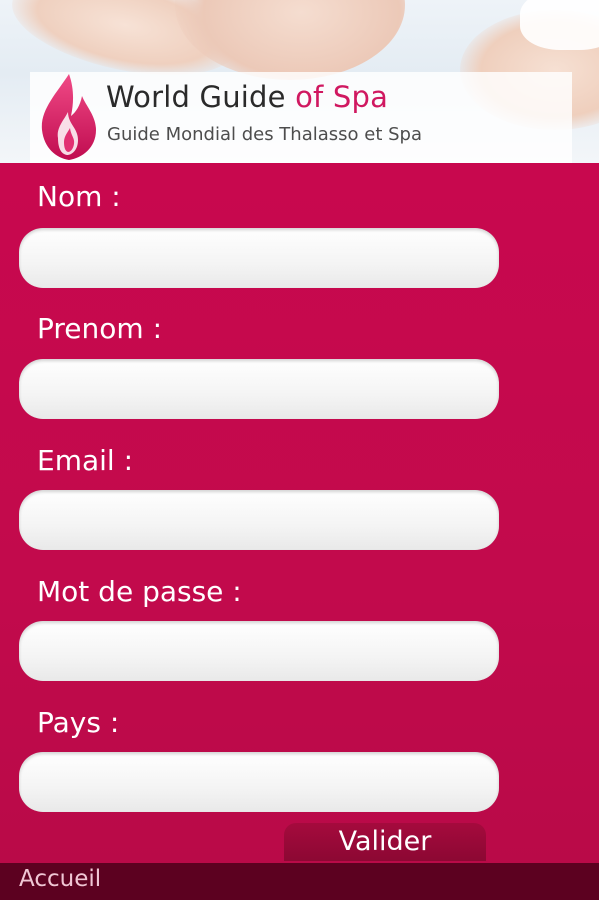 The width and height of the screenshot is (599, 900). Describe the element at coordinates (60, 879) in the screenshot. I see `home-link: Accueil` at that location.